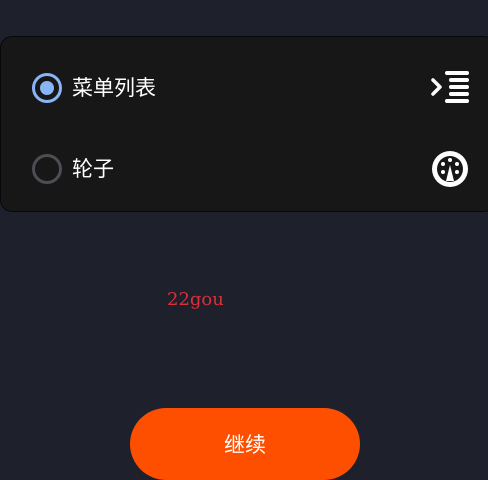 The image size is (488, 480). I want to click on promo-text: 22gou, so click(195, 299).